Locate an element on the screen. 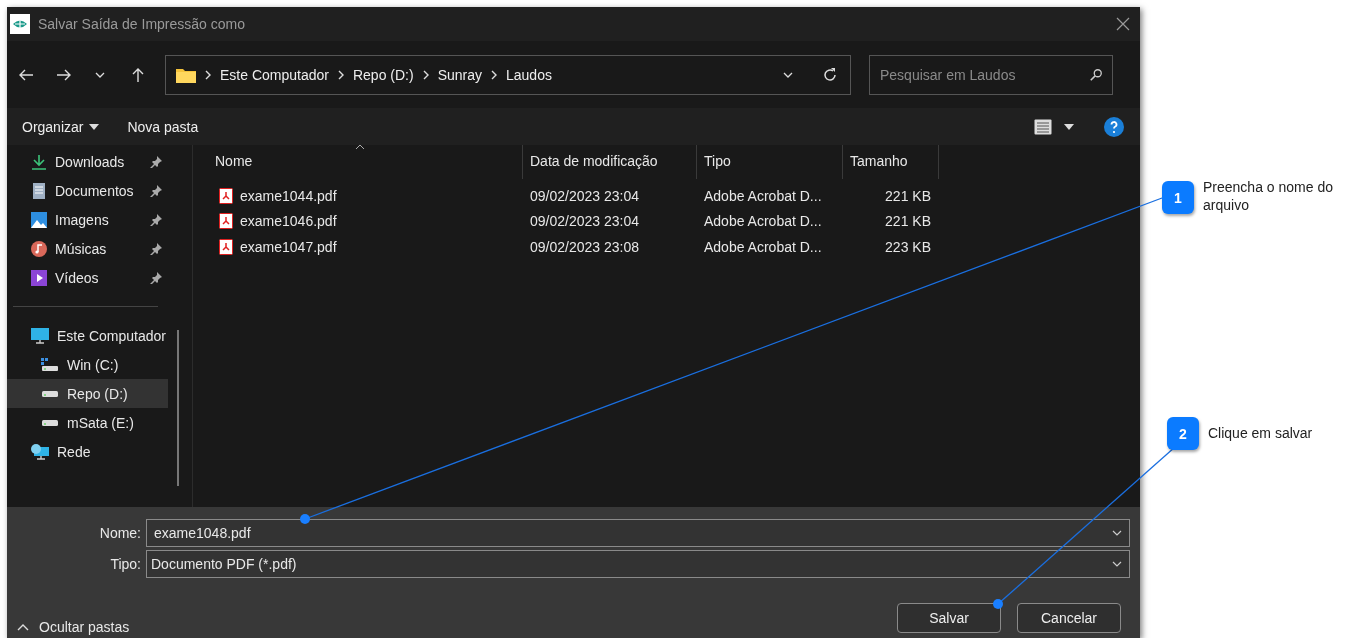 This screenshot has height=638, width=1354. step-number-badge: 1 is located at coordinates (1178, 197).